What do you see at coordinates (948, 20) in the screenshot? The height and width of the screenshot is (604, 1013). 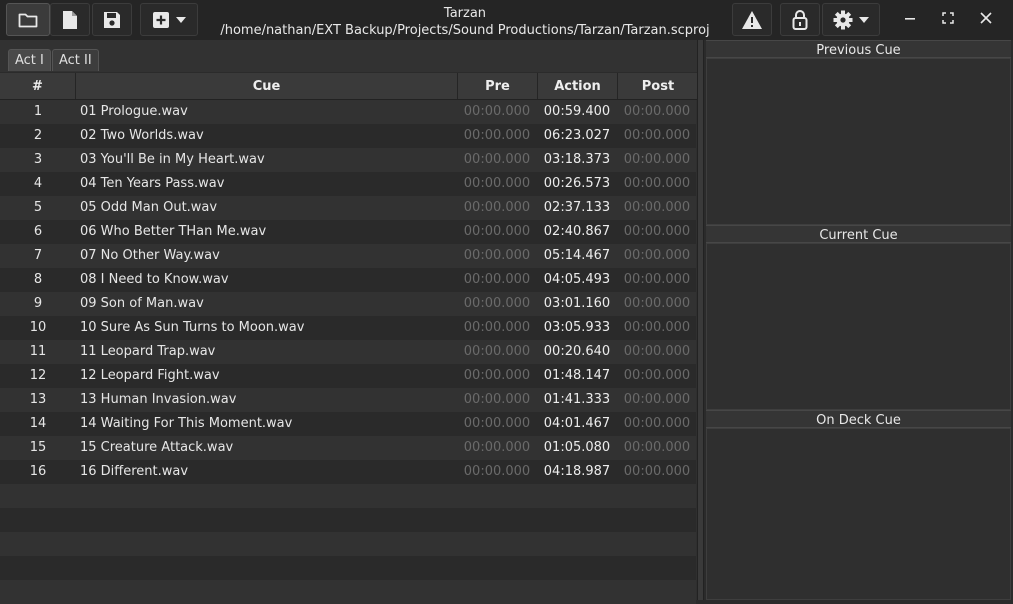 I see `maximize-button` at bounding box center [948, 20].